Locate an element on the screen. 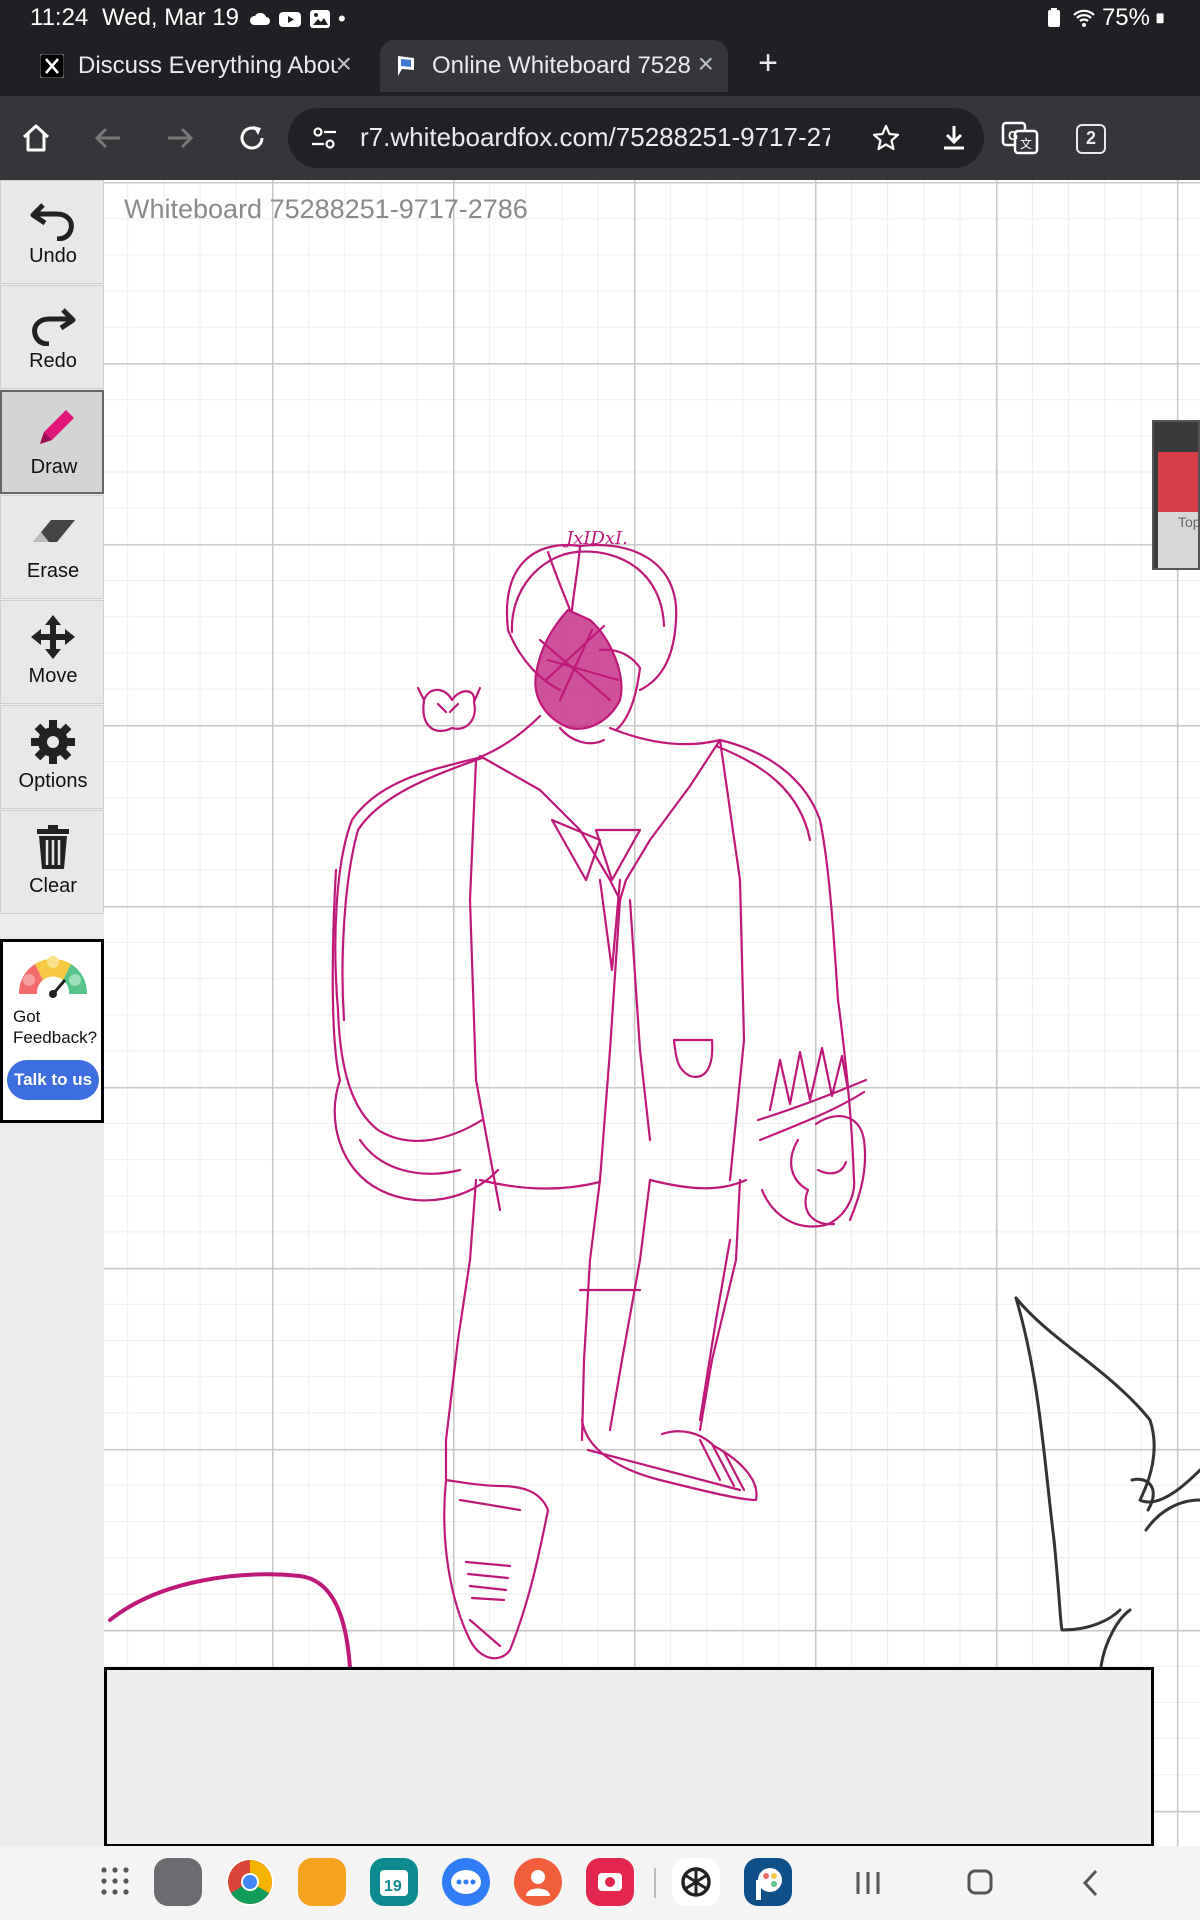  android-nav-bar: 19 is located at coordinates (600, 1883).